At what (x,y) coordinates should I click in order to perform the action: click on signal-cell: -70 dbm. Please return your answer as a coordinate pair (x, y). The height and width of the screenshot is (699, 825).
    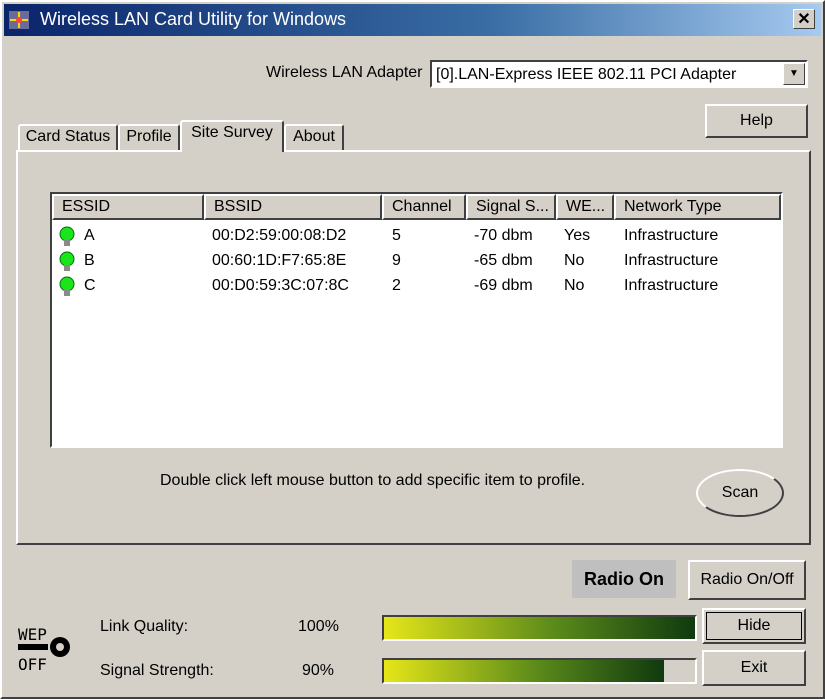
    Looking at the image, I should click on (503, 235).